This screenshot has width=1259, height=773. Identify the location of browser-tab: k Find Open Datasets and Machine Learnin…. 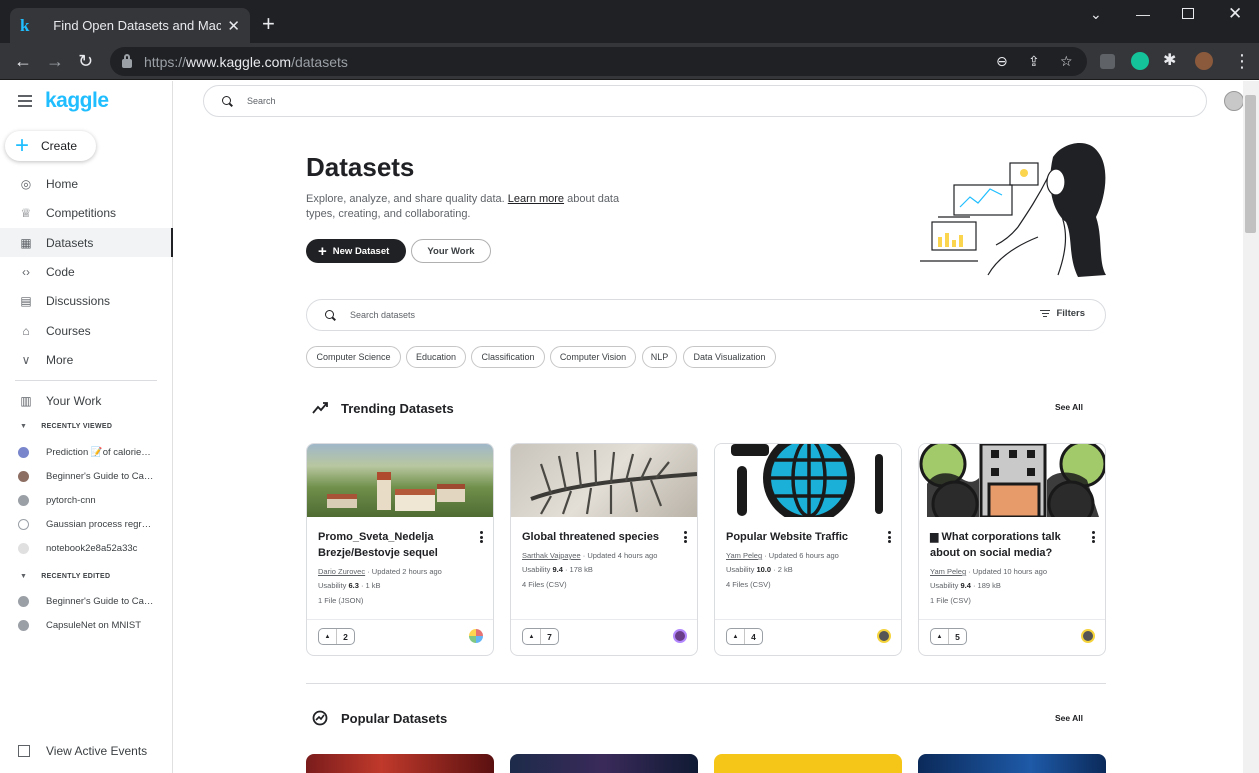
(130, 25).